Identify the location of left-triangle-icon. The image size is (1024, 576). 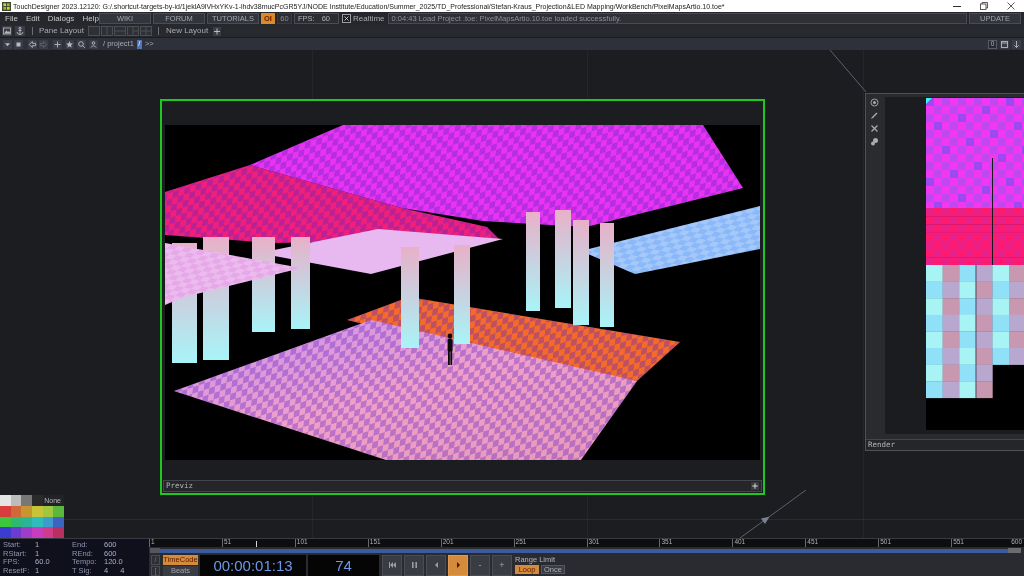
(436, 565).